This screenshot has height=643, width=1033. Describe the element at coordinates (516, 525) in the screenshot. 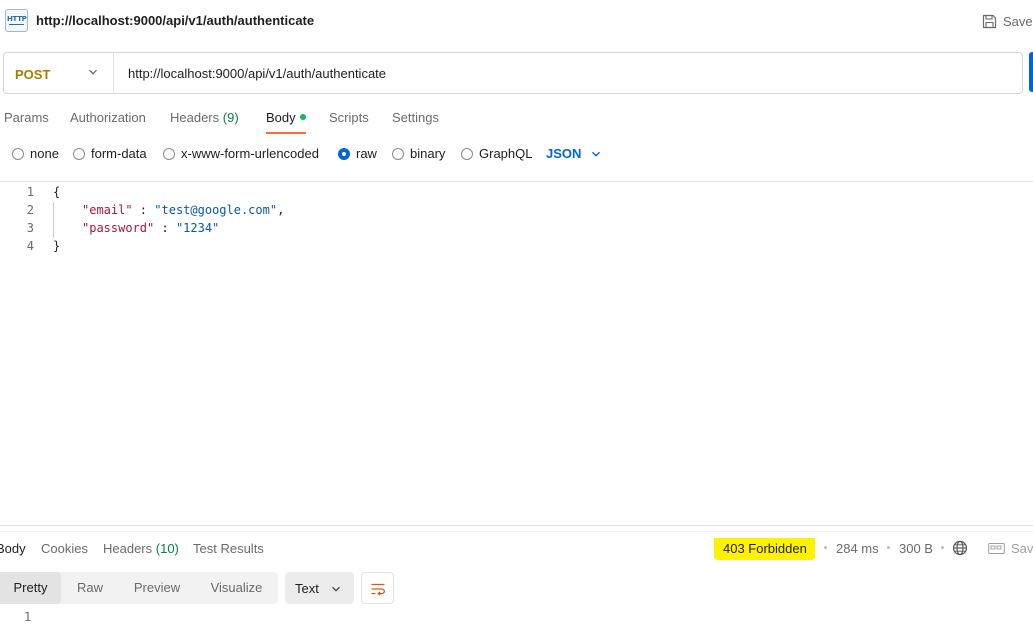

I see `pane-splitter` at that location.